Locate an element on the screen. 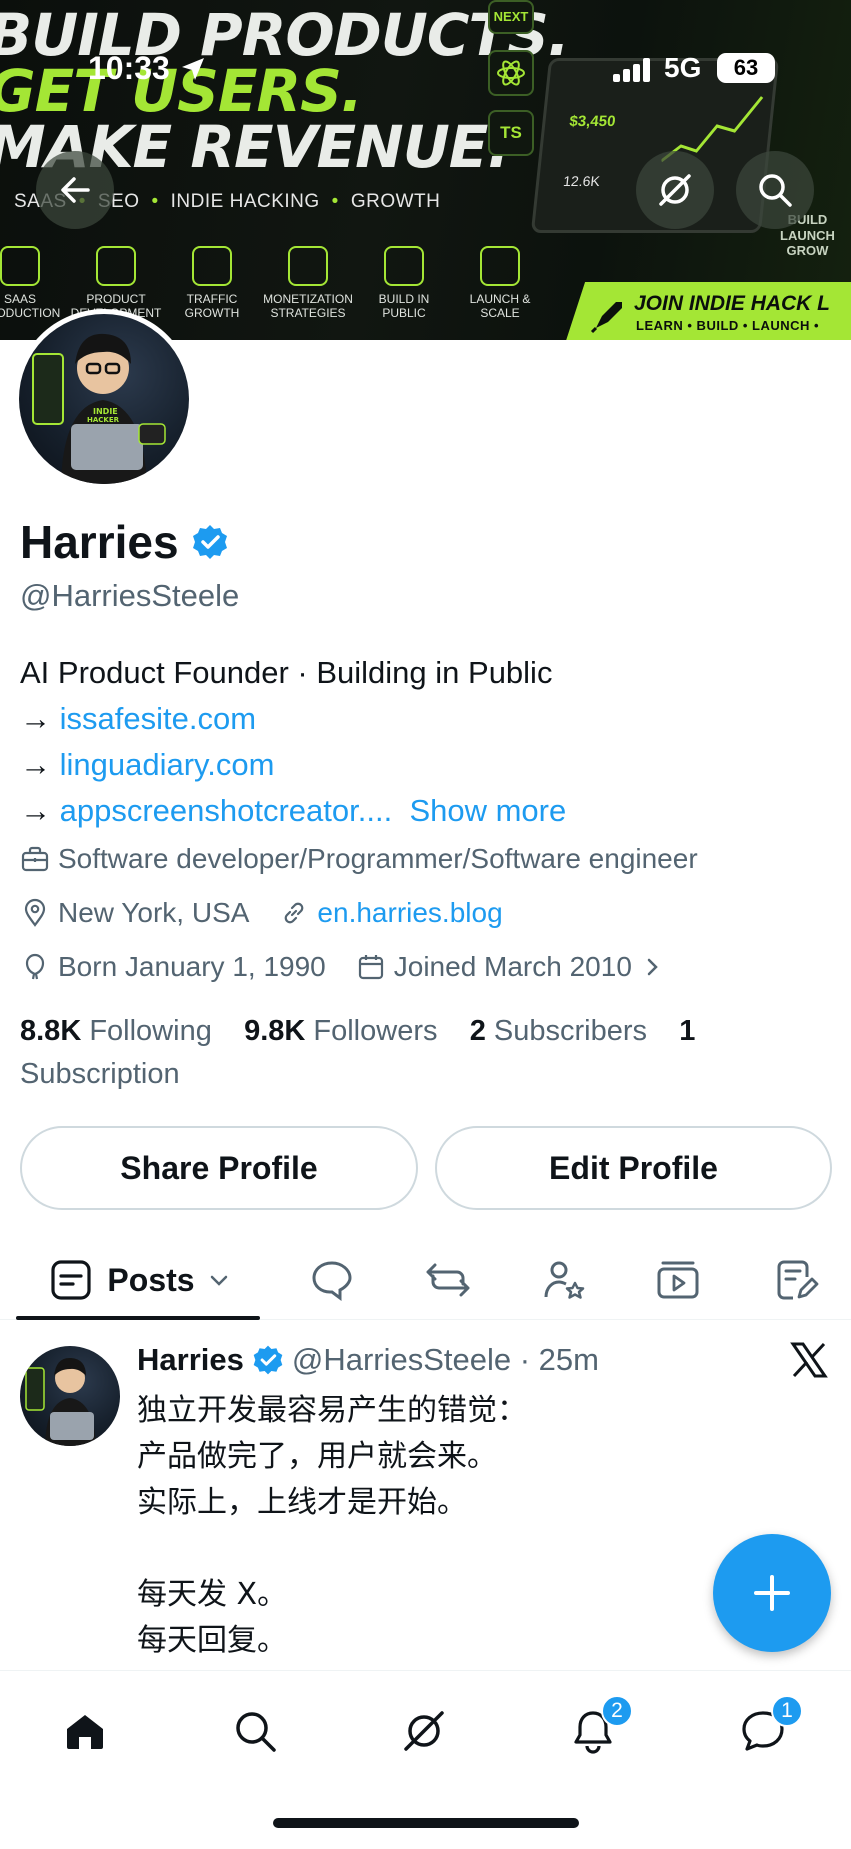  rocket-icon is located at coordinates (606, 318).